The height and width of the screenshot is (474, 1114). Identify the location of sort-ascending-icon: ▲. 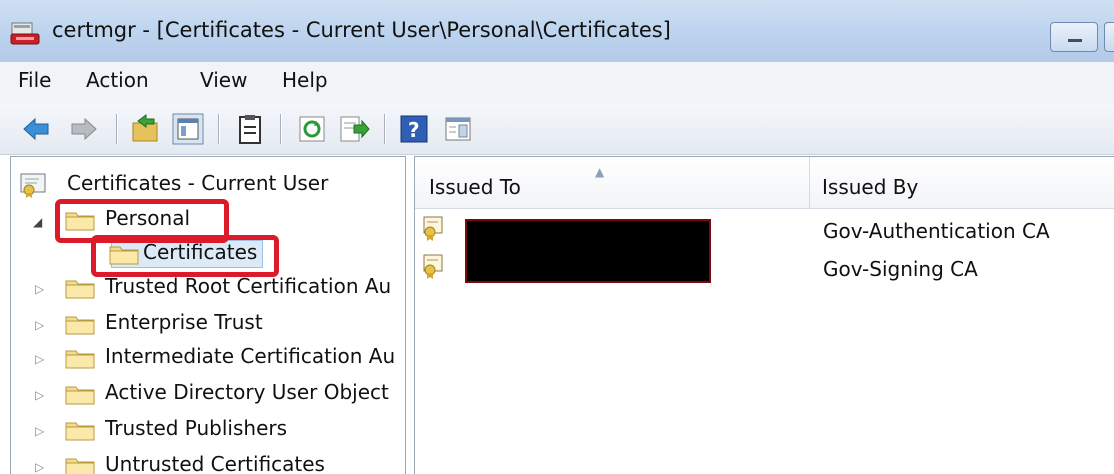
(600, 172).